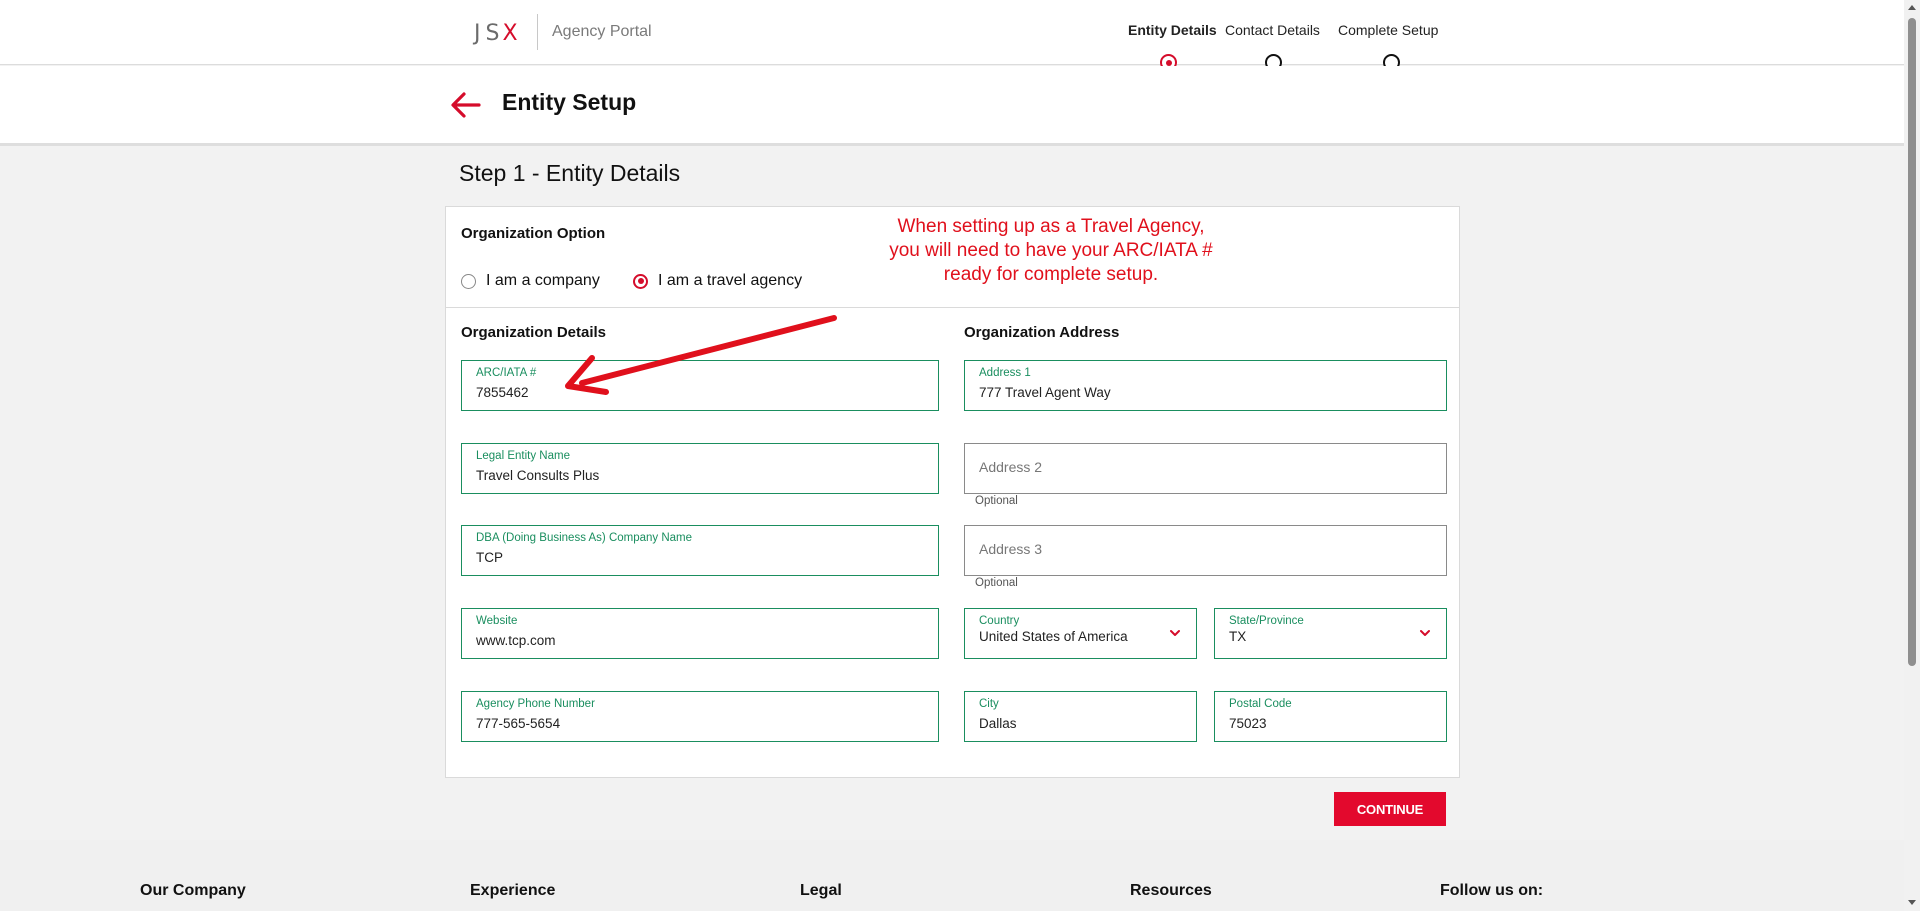 The width and height of the screenshot is (1920, 911). Describe the element at coordinates (497, 621) in the screenshot. I see `website-label: Website` at that location.